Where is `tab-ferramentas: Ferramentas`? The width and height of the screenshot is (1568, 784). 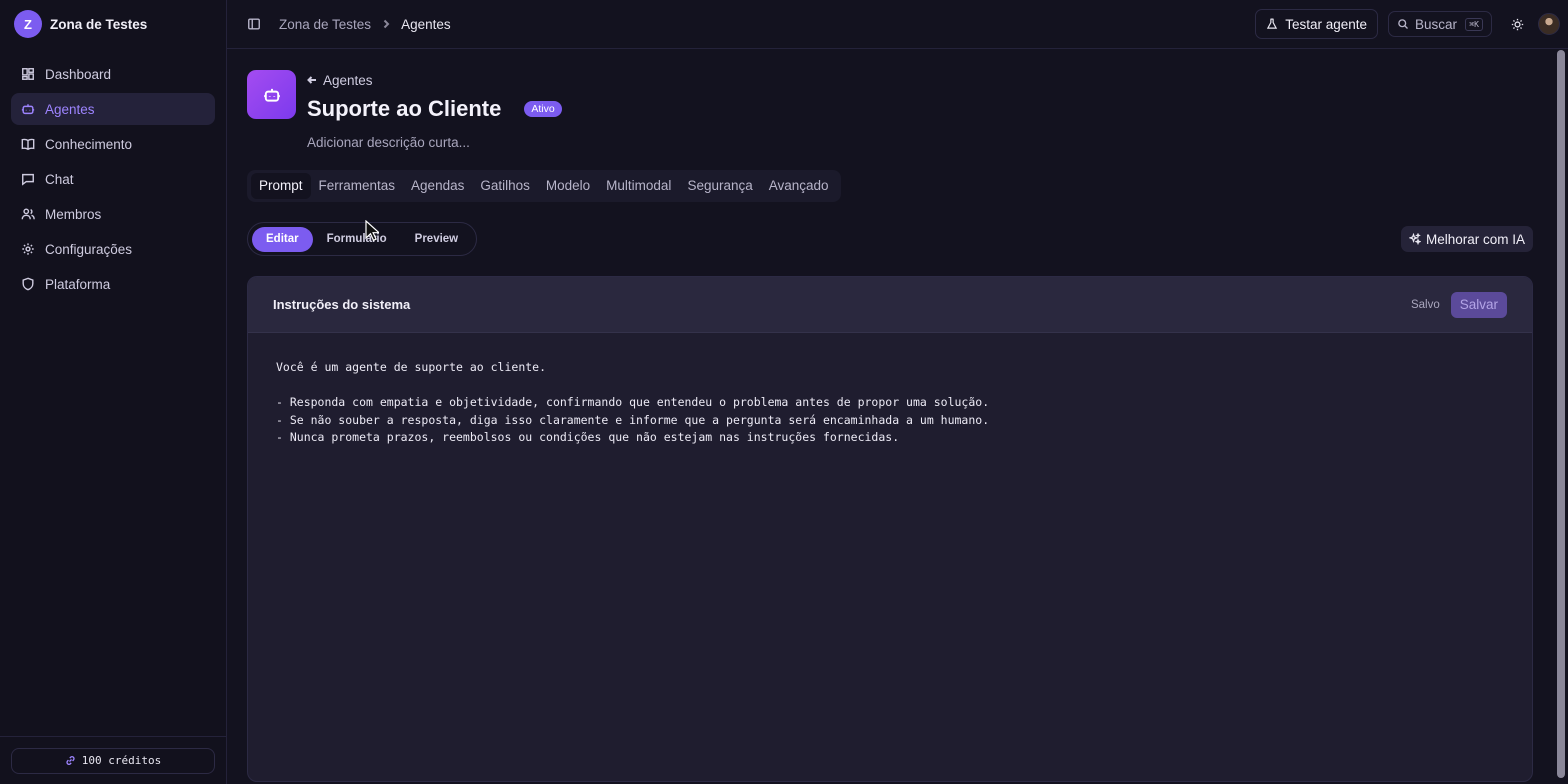 tab-ferramentas: Ferramentas is located at coordinates (357, 186).